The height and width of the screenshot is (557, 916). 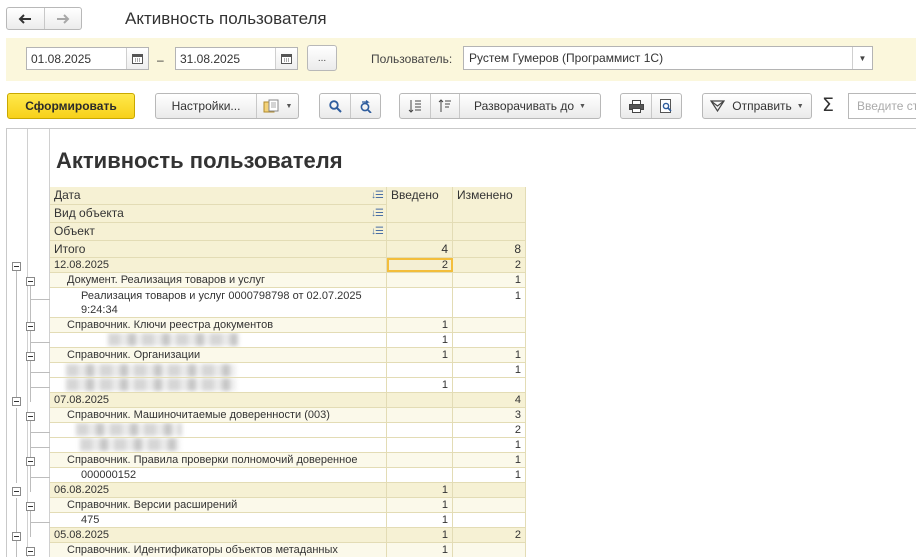 I want to click on print-group, so click(x=651, y=106).